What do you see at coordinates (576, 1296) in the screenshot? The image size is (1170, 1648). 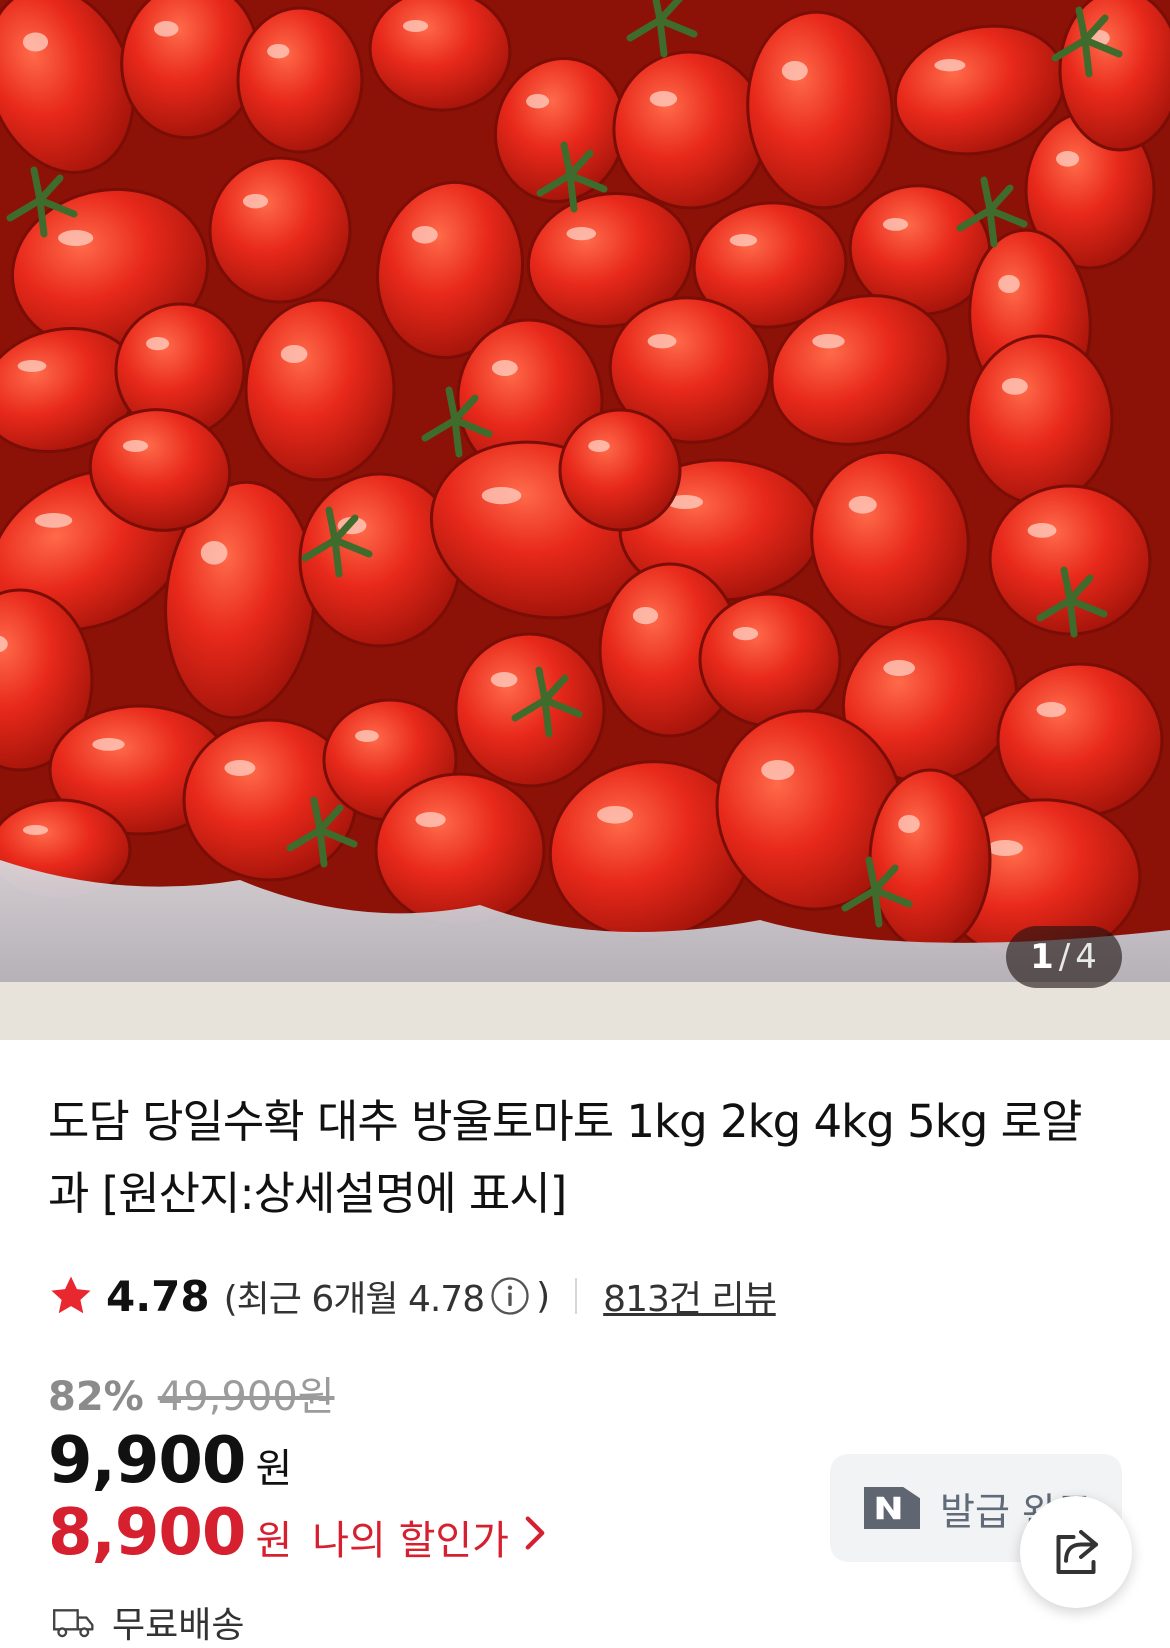 I see `rating-divider` at bounding box center [576, 1296].